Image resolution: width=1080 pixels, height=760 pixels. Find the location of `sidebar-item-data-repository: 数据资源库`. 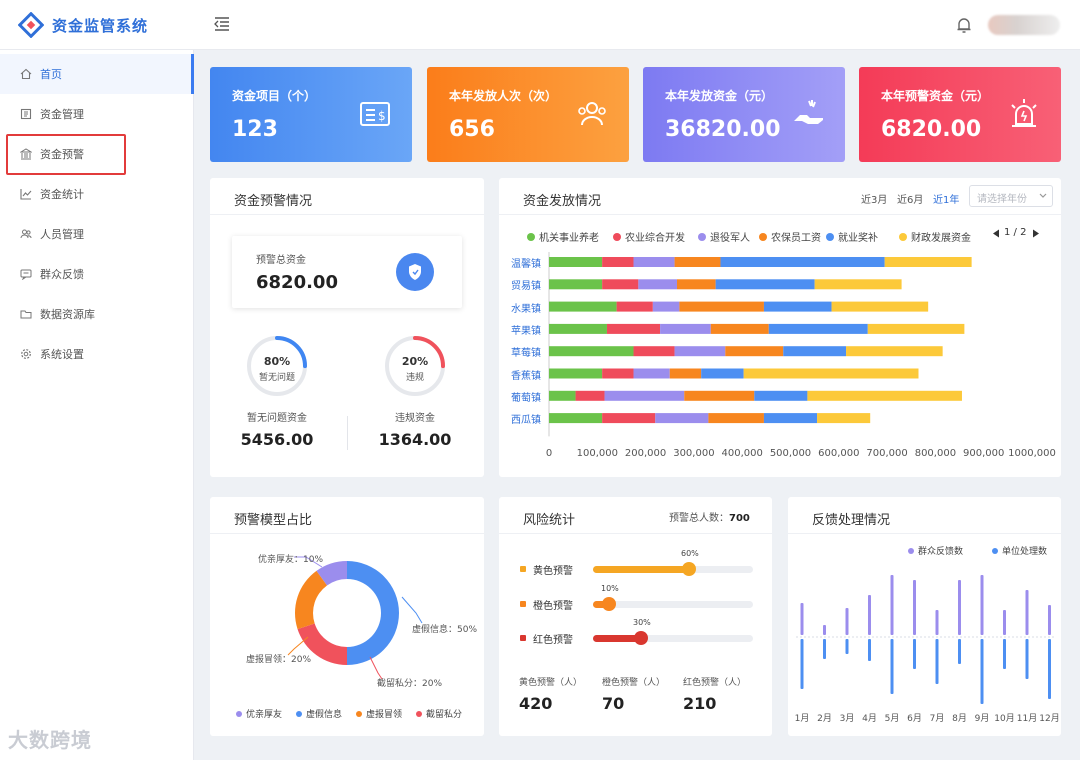

sidebar-item-data-repository: 数据资源库 is located at coordinates (97, 314).